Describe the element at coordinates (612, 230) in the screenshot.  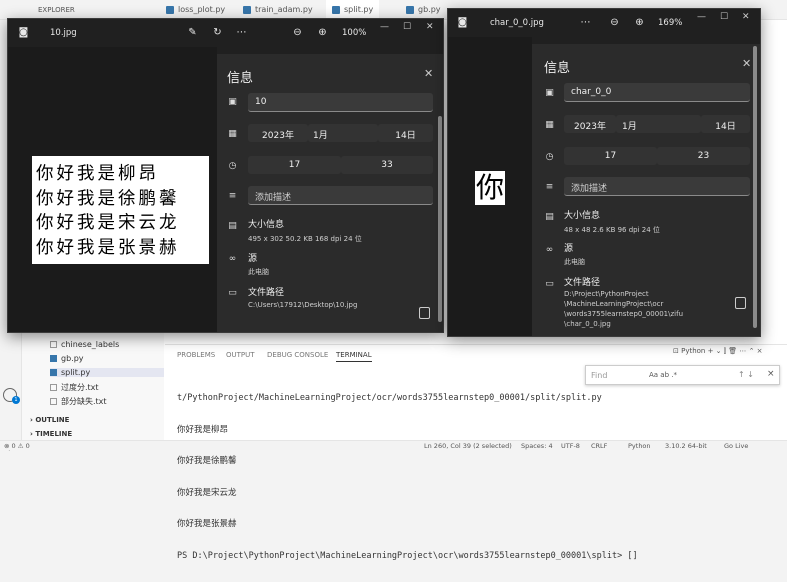
I see `size-details: 48 x 48 2.6 KB 96 dpi 24 位` at that location.